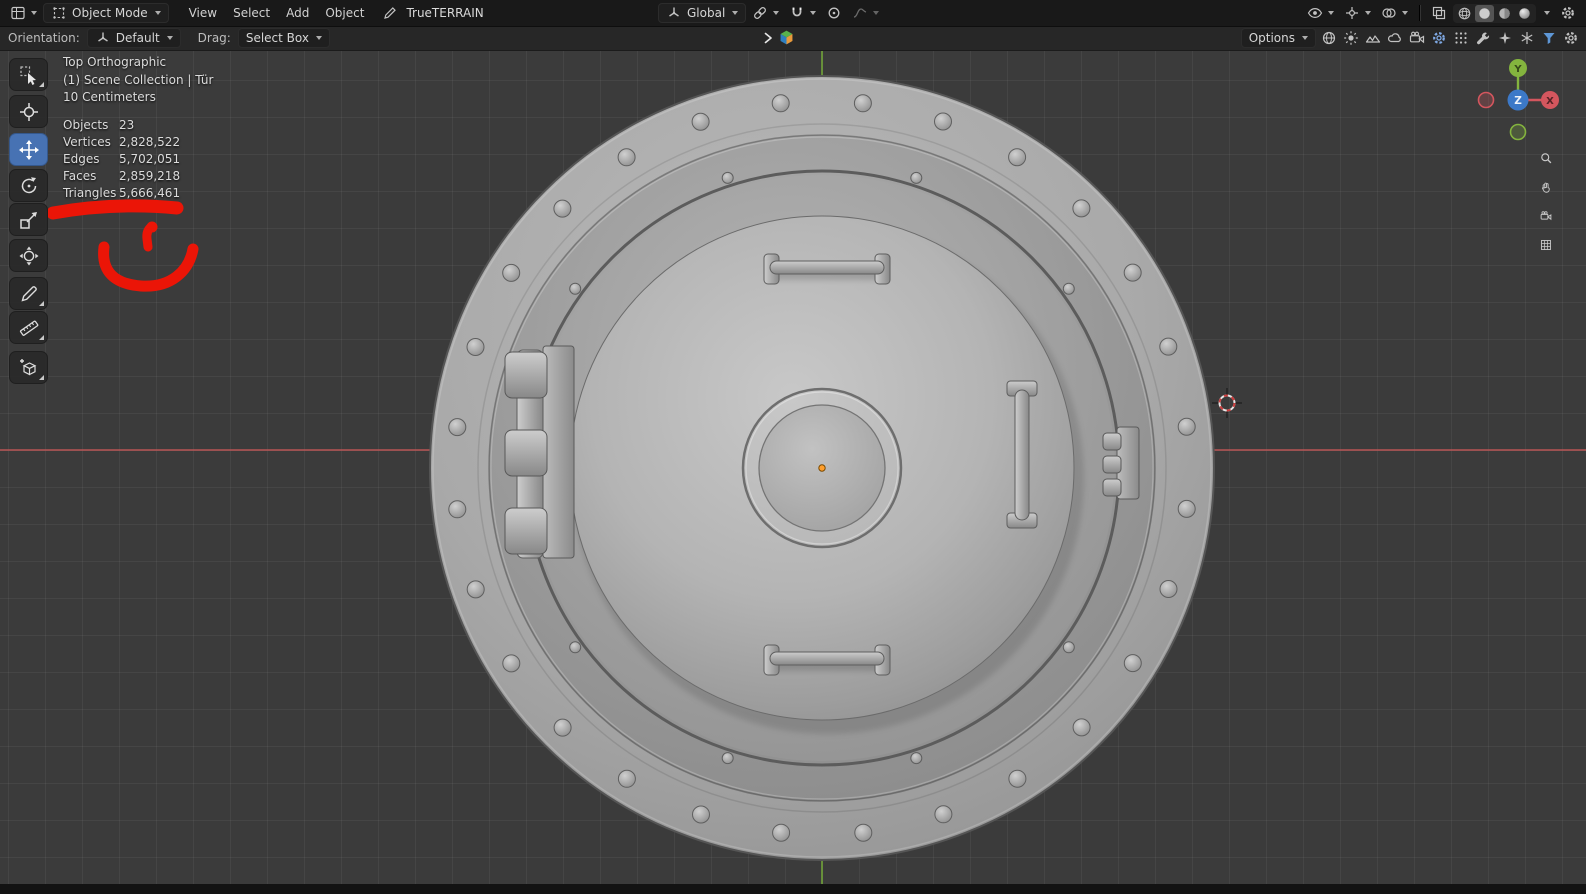  I want to click on snow-toggle, so click(1527, 38).